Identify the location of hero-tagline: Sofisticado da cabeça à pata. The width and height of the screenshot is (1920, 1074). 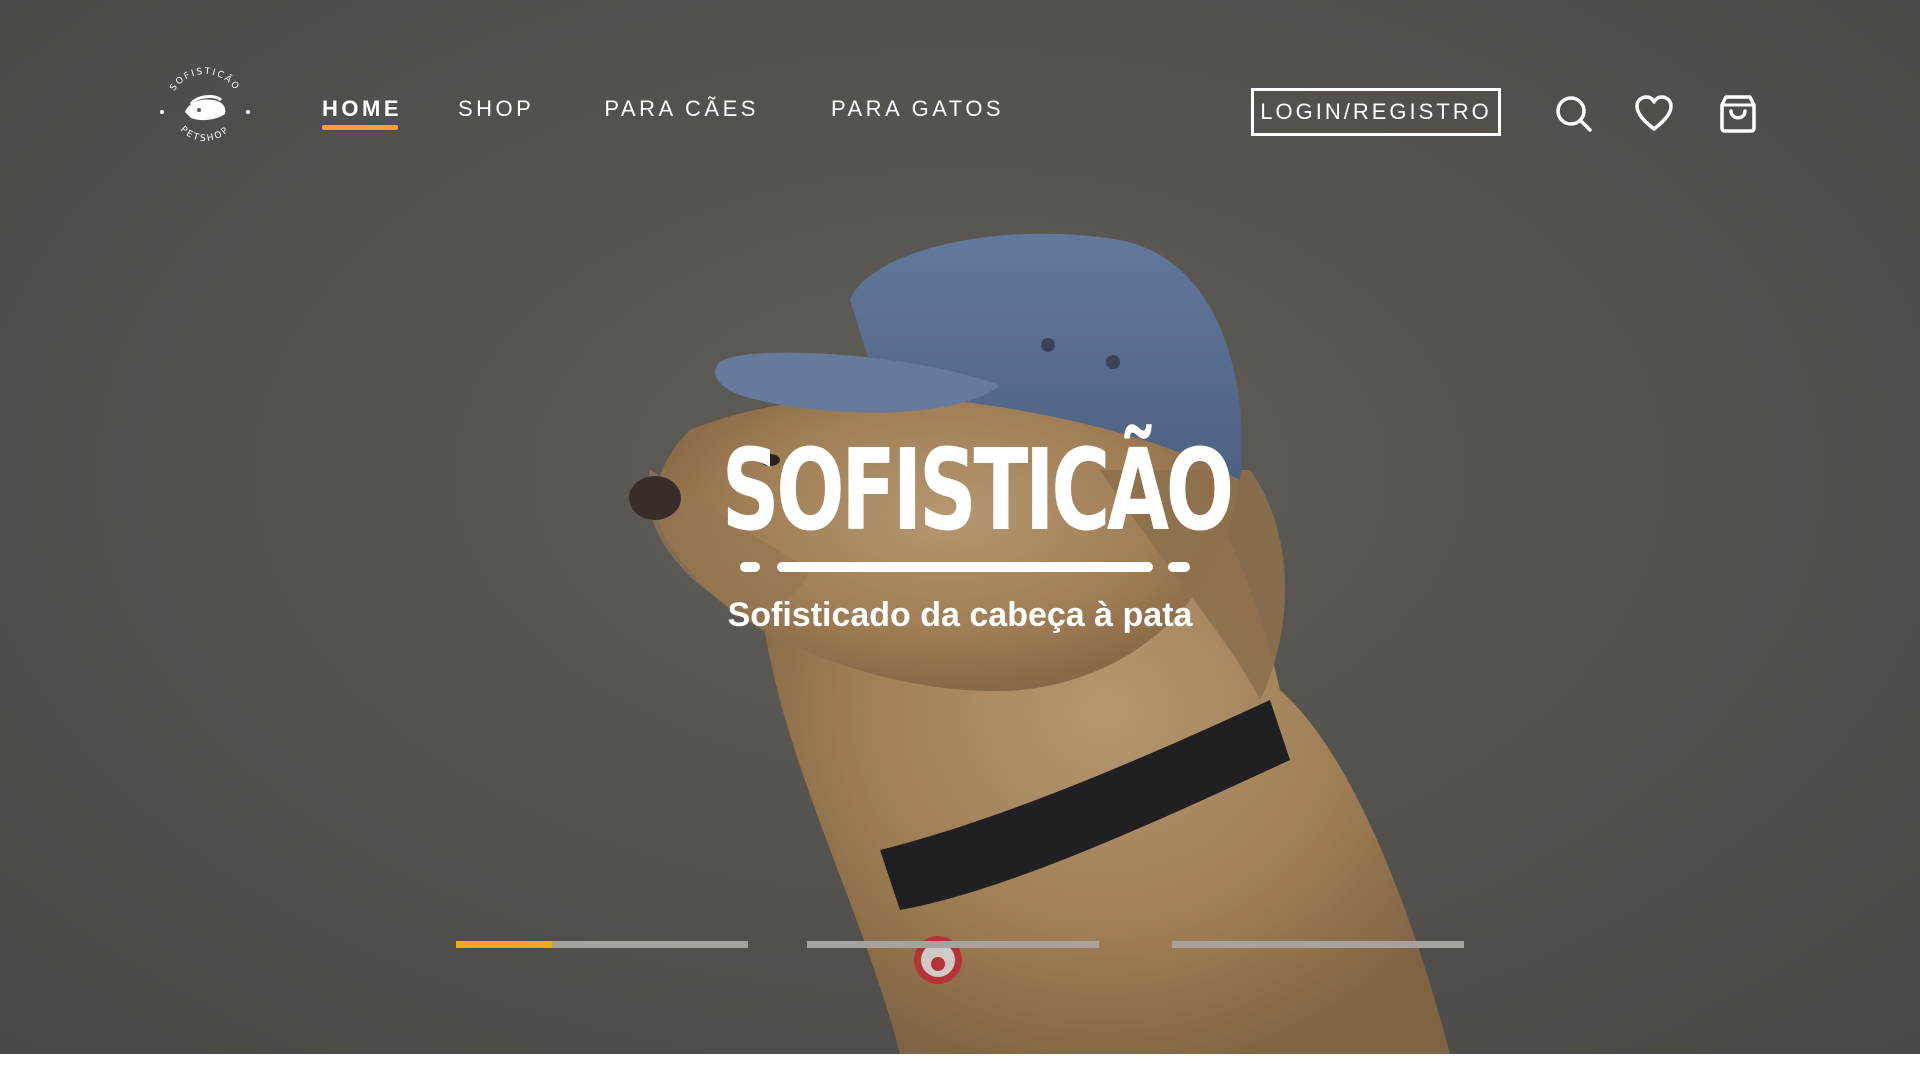
(960, 615).